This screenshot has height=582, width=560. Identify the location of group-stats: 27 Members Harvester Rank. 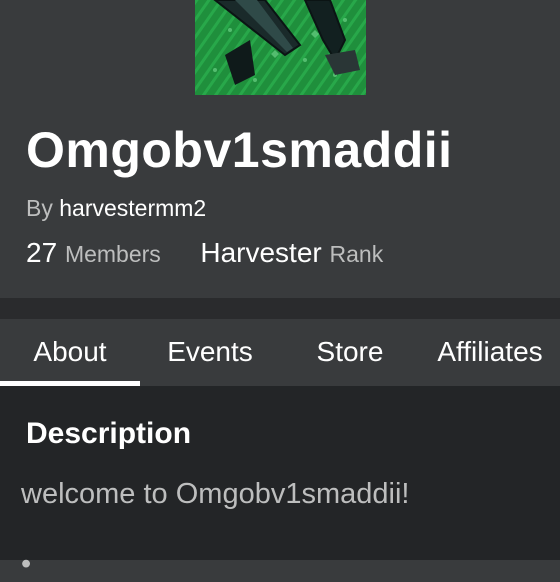
(204, 253).